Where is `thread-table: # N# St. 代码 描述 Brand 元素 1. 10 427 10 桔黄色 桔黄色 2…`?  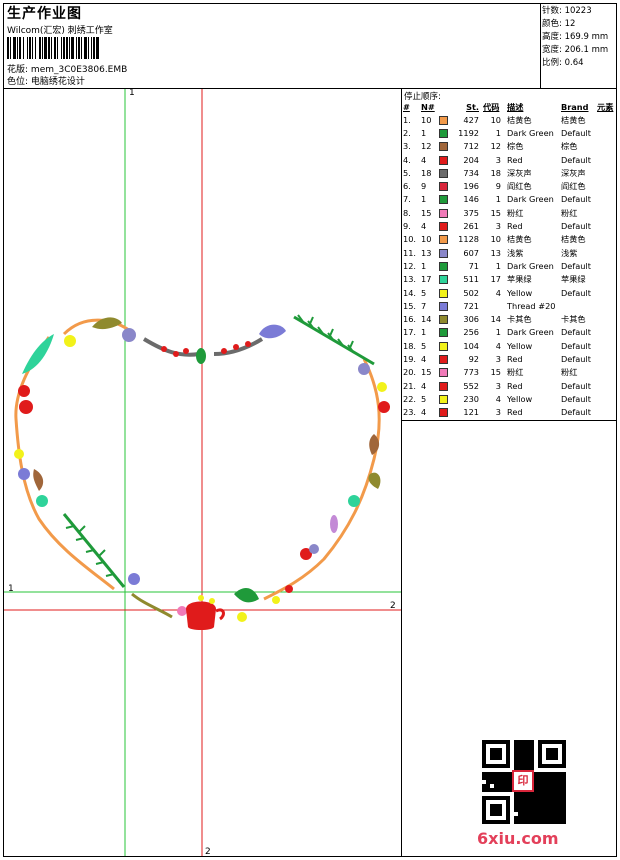 thread-table: # N# St. 代码 描述 Brand 元素 1. 10 427 10 桔黄色 桔黄色 2… is located at coordinates (511, 260).